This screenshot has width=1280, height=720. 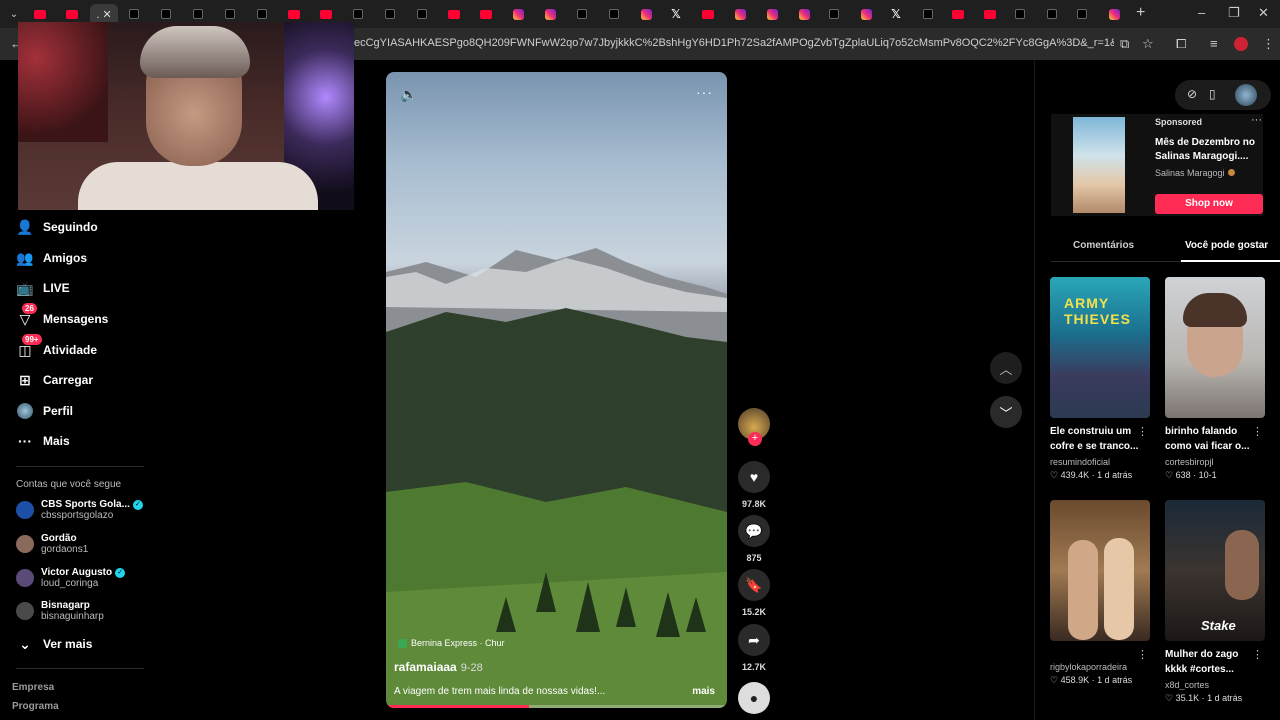 I want to click on sidebar-item-more: ··· Mais, so click(x=43, y=441).